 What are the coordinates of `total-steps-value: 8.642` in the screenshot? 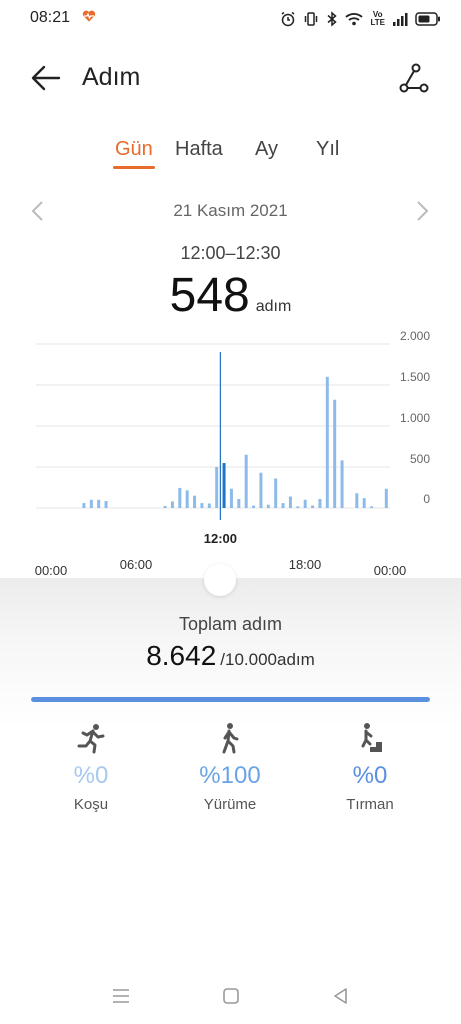 It's located at (181, 655).